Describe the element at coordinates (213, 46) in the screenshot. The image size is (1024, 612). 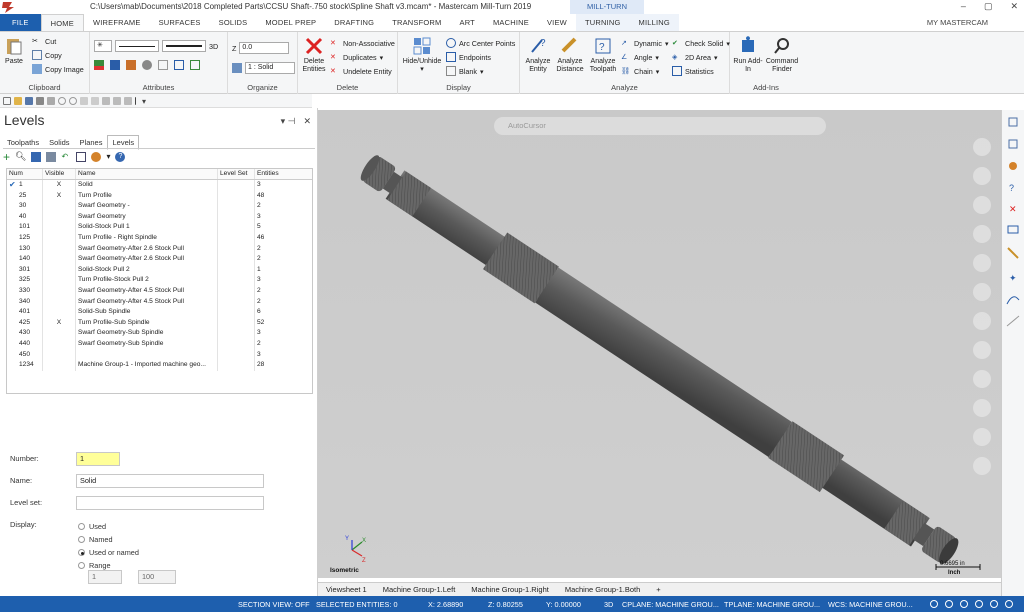
I see `3d-mode-toggle: 3D` at that location.